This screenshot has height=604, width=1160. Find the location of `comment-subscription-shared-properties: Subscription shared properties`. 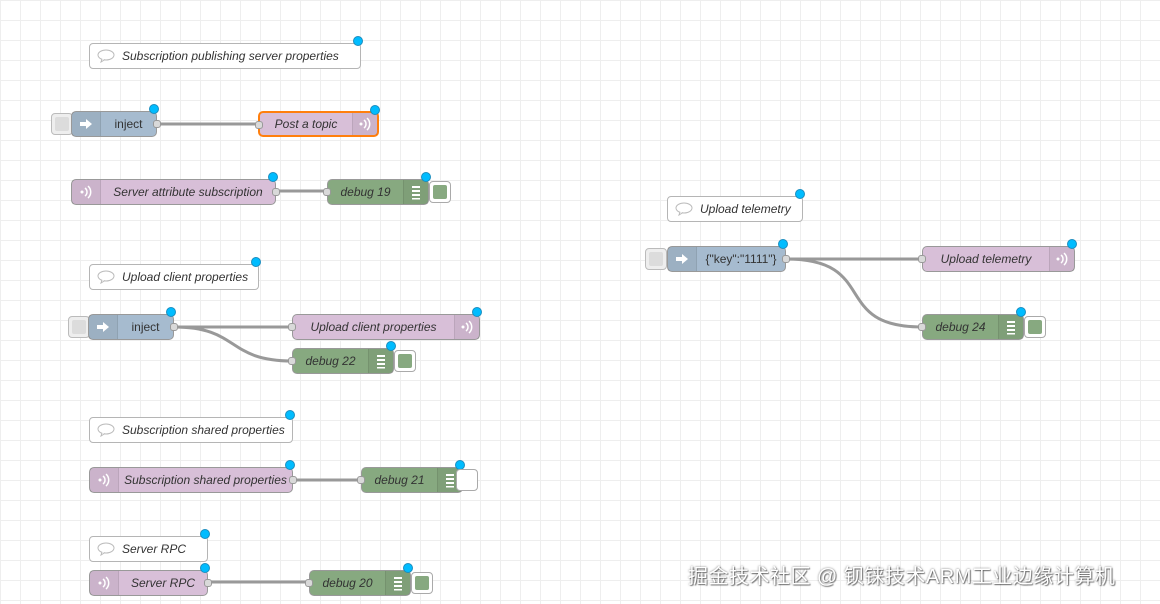

comment-subscription-shared-properties: Subscription shared properties is located at coordinates (192, 426).